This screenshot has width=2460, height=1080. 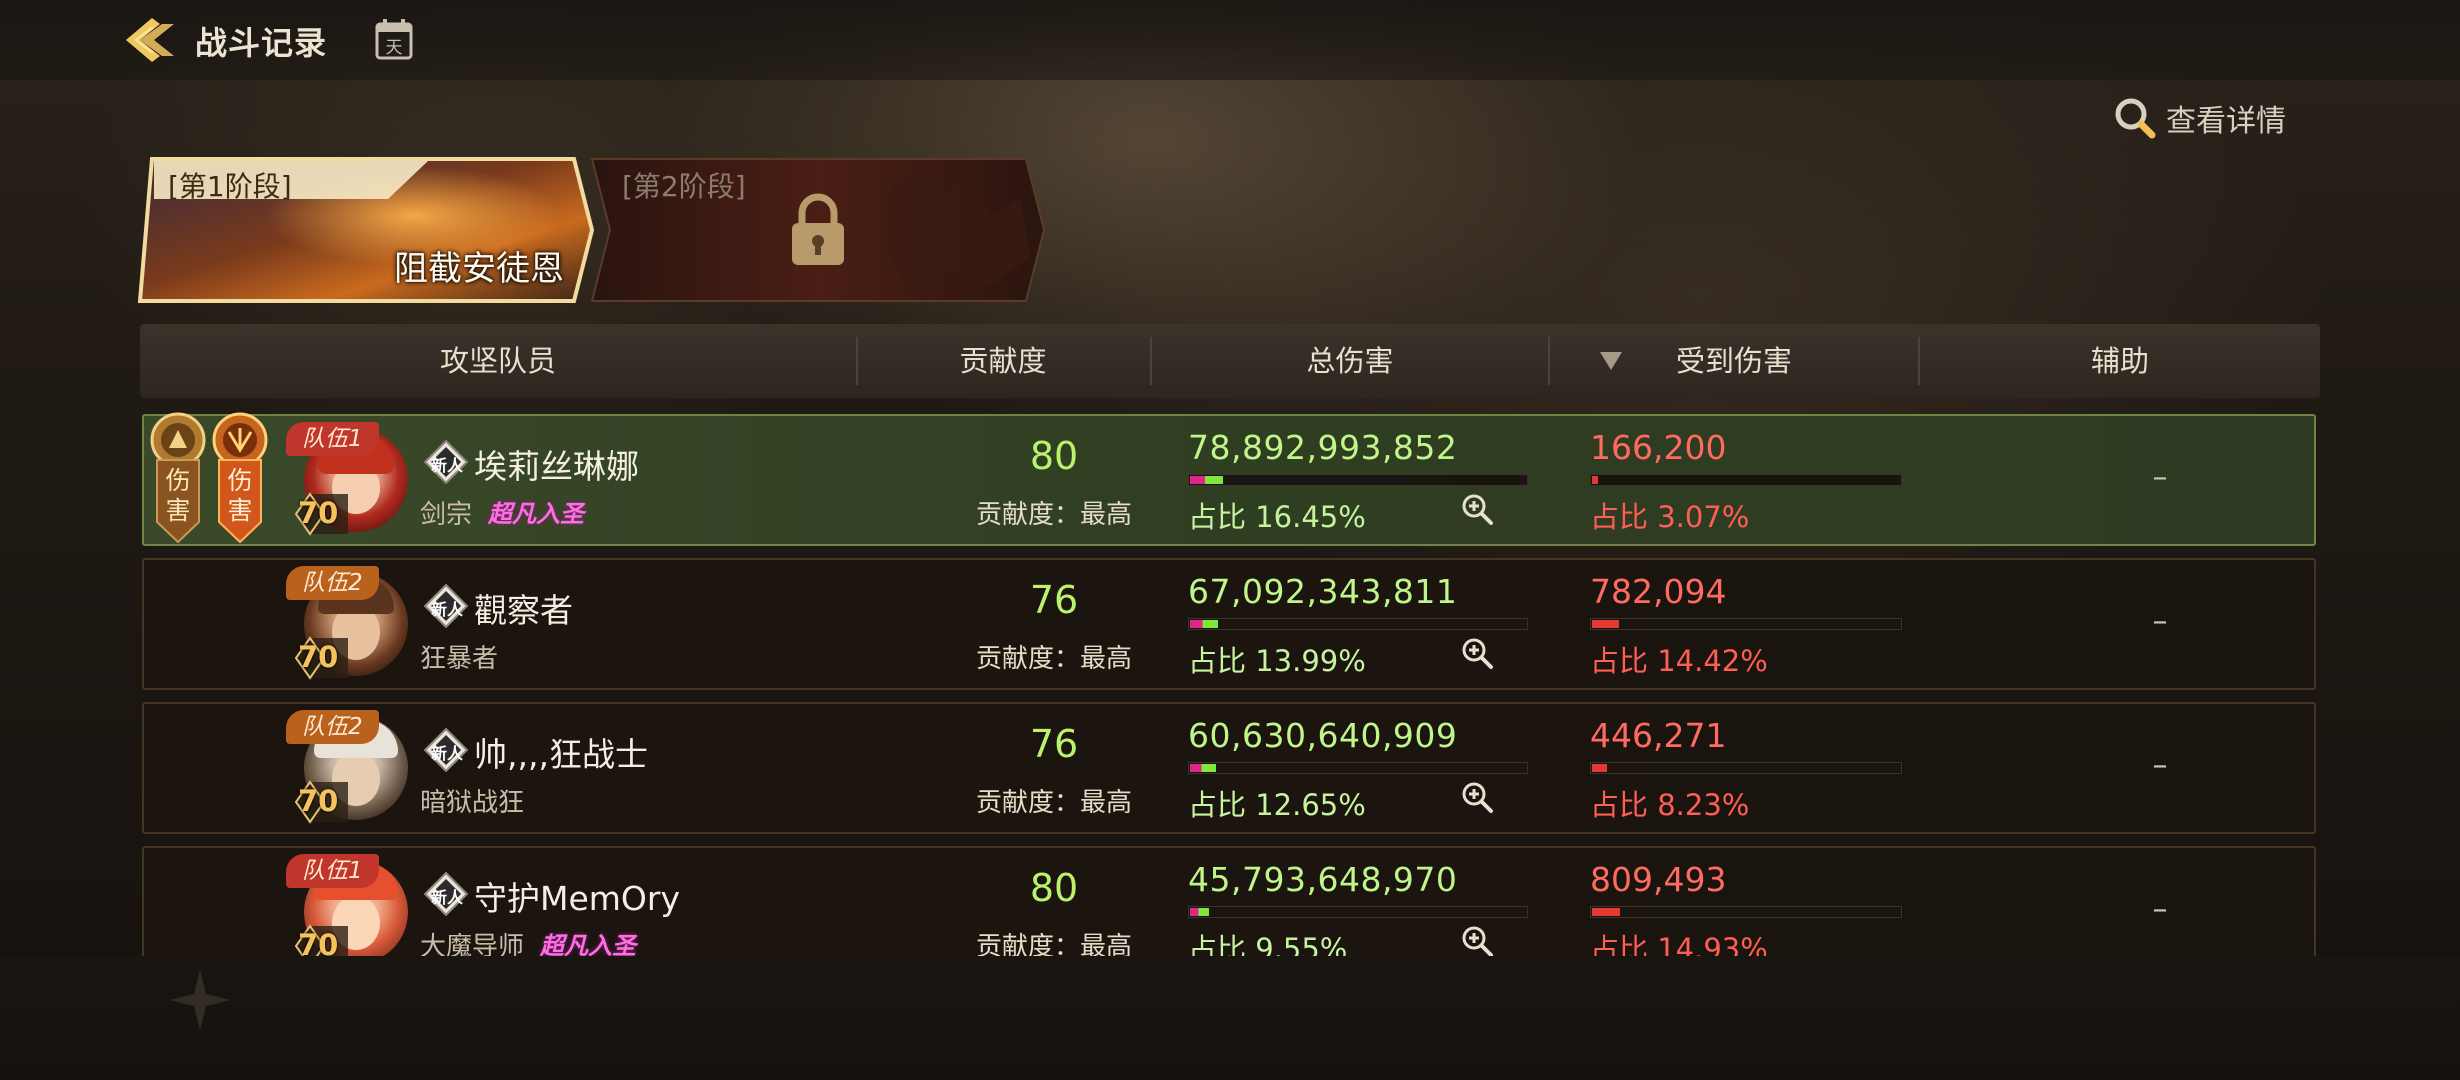 I want to click on player-class: 暗狱战狂, so click(x=472, y=803).